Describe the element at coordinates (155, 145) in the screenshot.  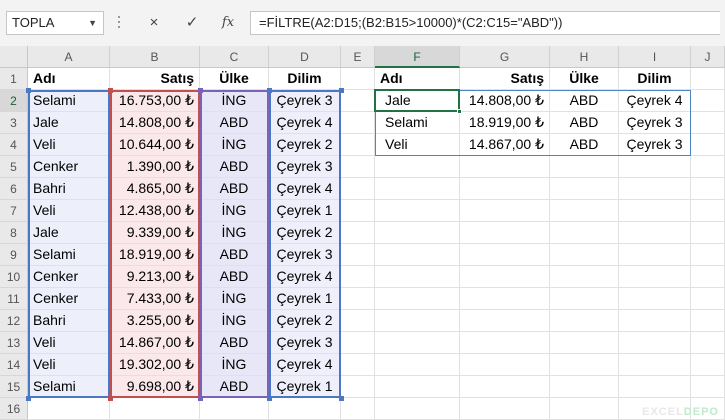
I see `table-cell: 10.644,00 ₺` at that location.